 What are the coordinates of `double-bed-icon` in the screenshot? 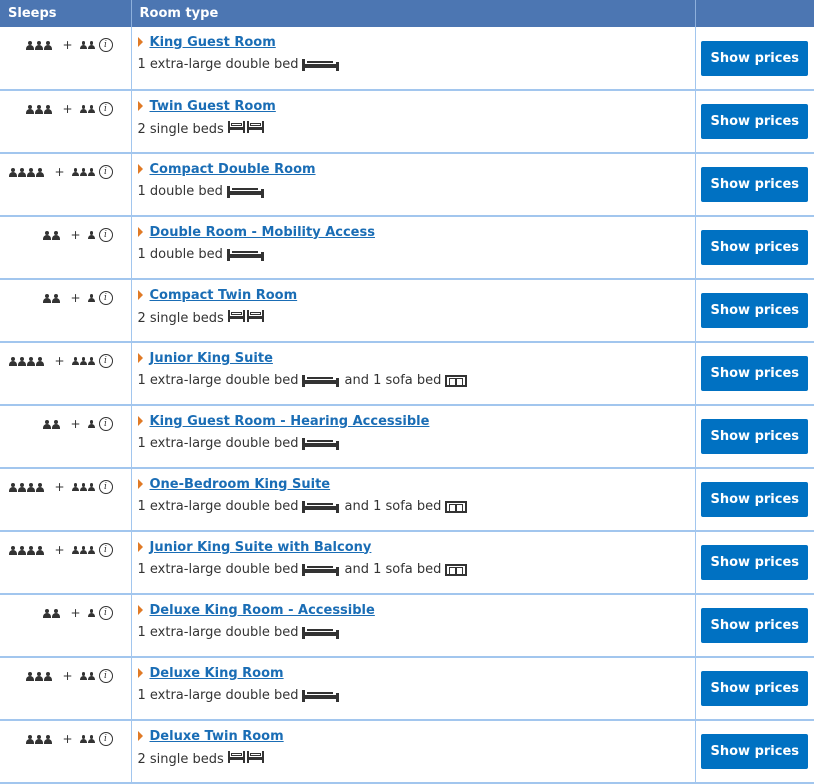 It's located at (321, 569).